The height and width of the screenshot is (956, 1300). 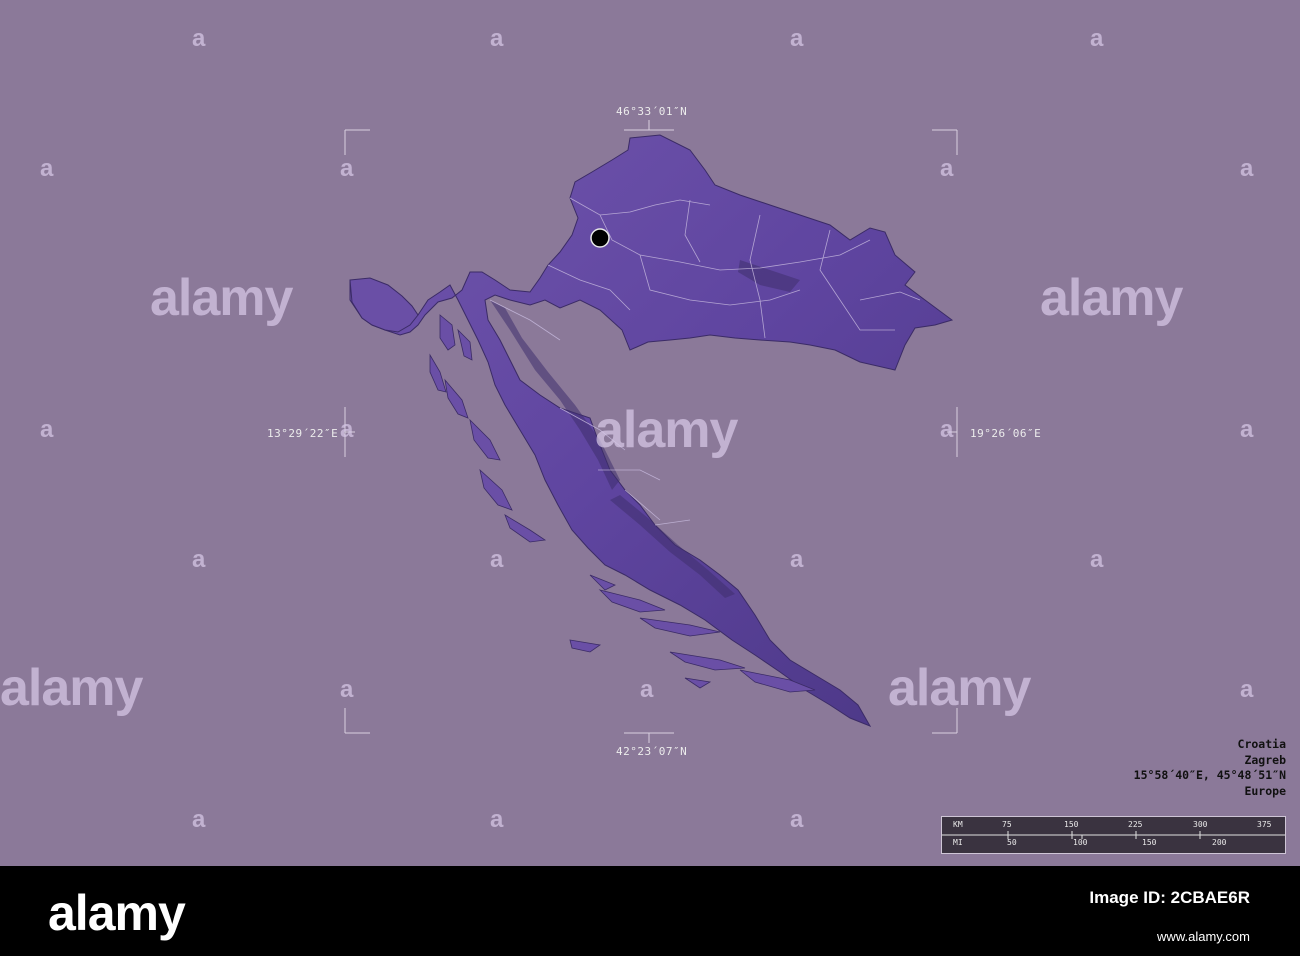 I want to click on scale-mi-row: MI 50 100 150 200, so click(x=1113, y=844).